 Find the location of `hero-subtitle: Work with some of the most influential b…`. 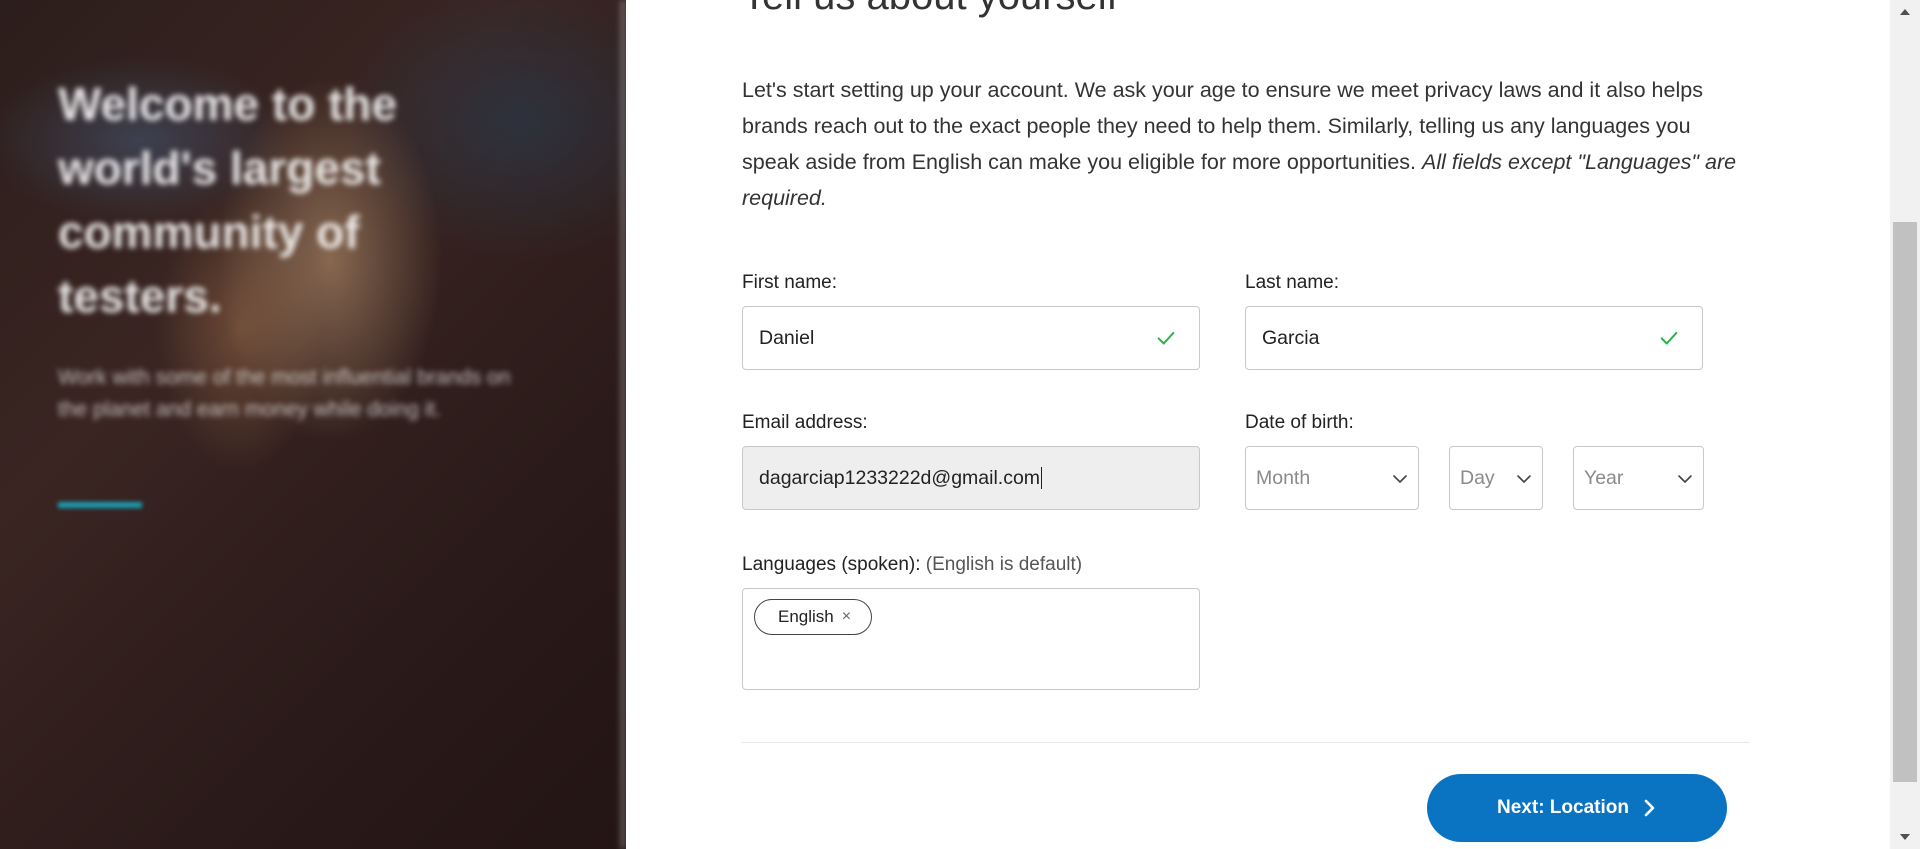

hero-subtitle: Work with some of the most influential b… is located at coordinates (284, 393).